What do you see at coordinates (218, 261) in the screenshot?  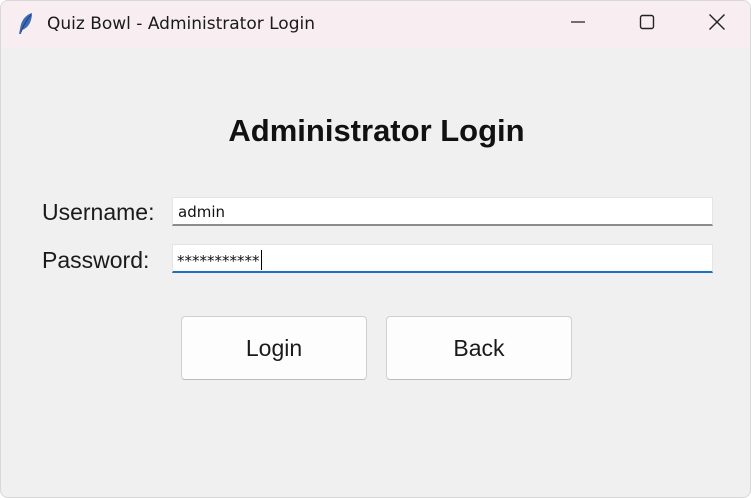 I see `password-value: ***********` at bounding box center [218, 261].